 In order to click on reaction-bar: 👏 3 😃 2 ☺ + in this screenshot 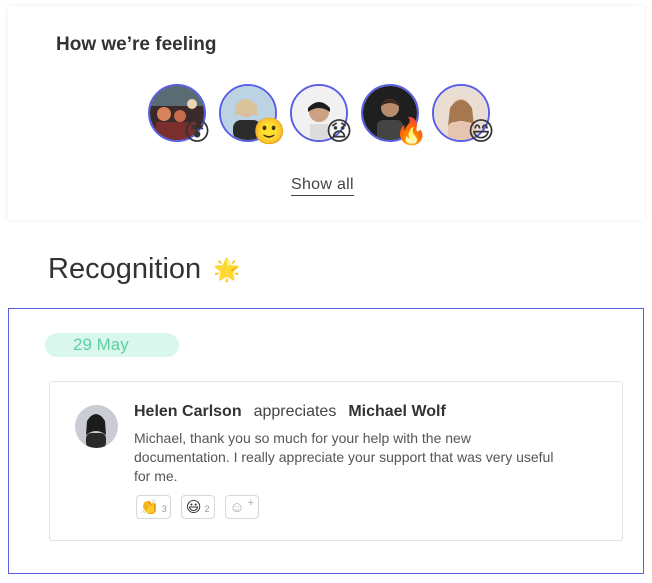, I will do `click(197, 507)`.